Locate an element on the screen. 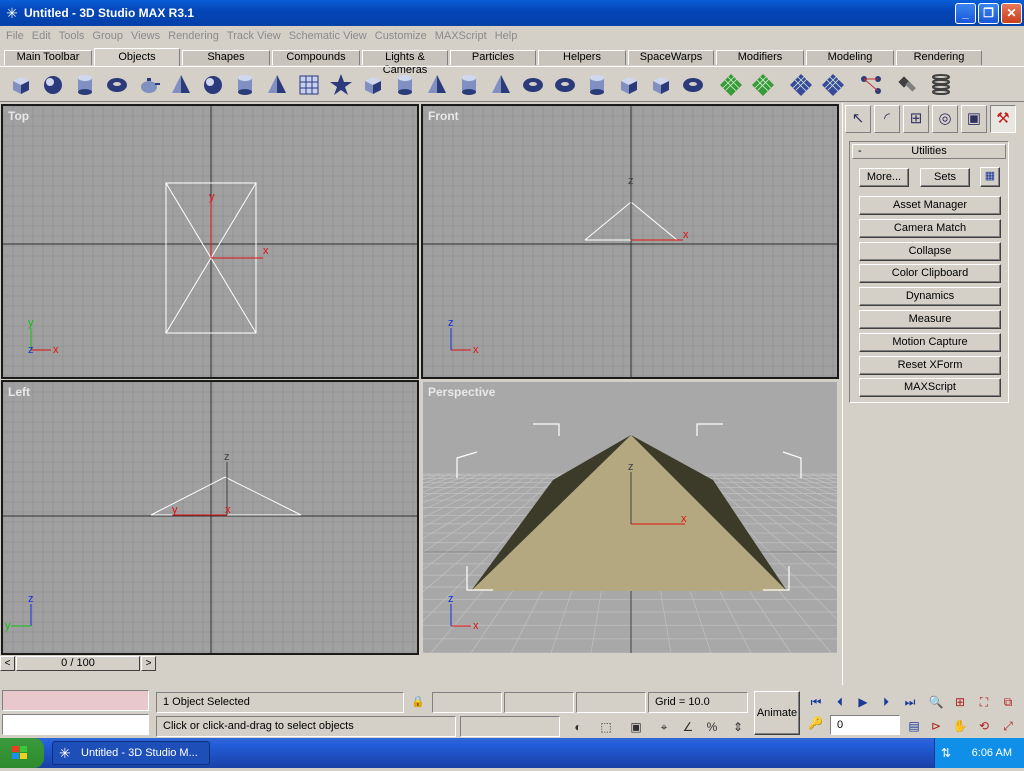 This screenshot has height=771, width=1024. cylinder-icon is located at coordinates (85, 85).